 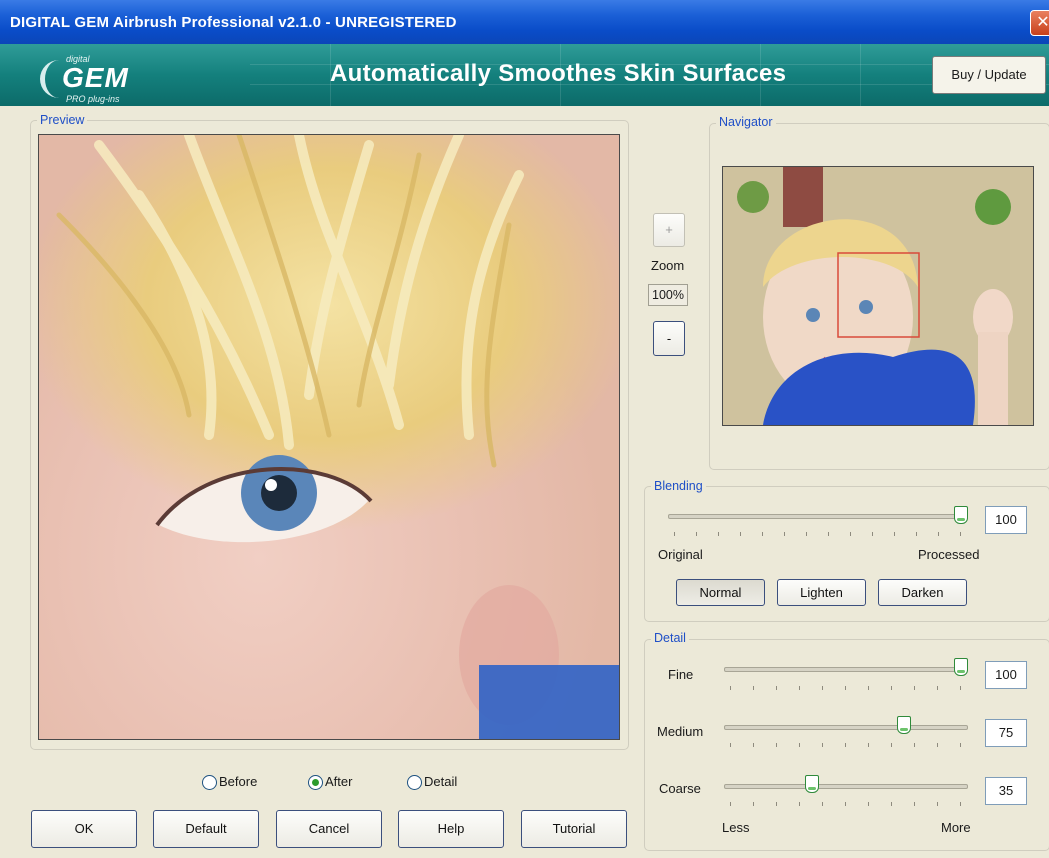 I want to click on tutorial-button: Tutorial, so click(x=574, y=829).